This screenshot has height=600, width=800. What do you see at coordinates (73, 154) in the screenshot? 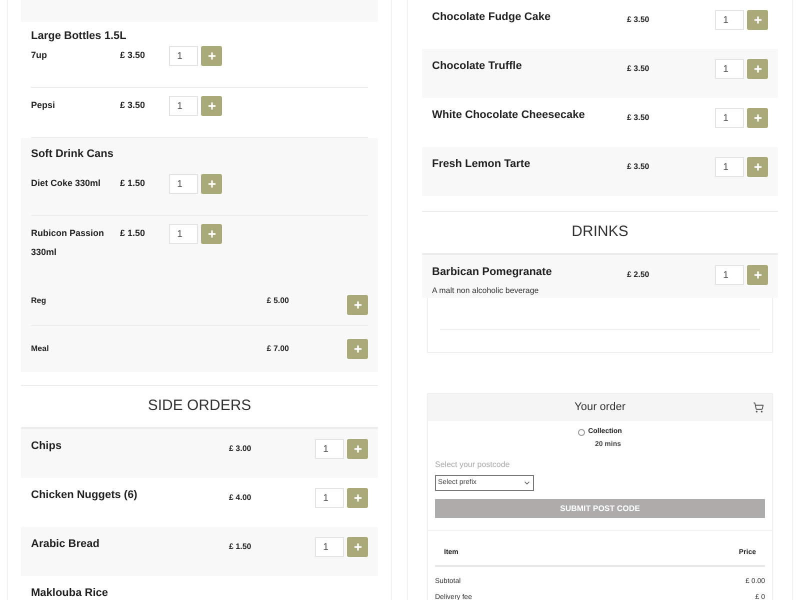
I see `group-heading: Soft Drink Cans` at bounding box center [73, 154].